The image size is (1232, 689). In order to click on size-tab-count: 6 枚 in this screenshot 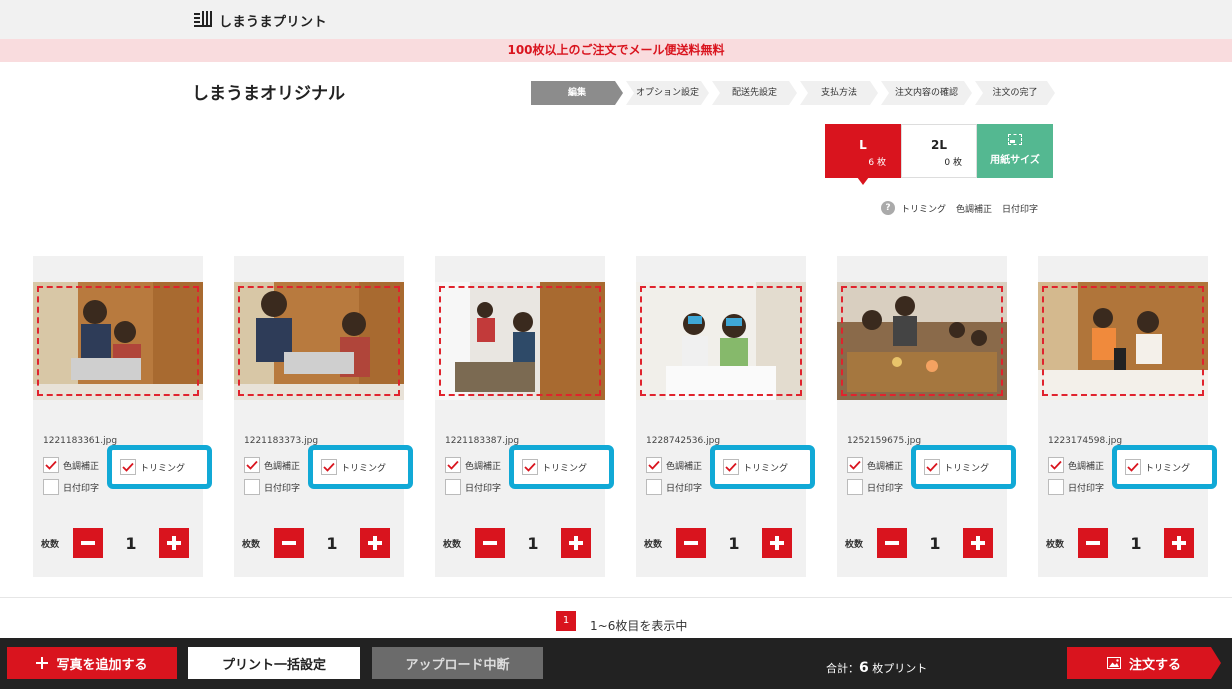, I will do `click(877, 163)`.